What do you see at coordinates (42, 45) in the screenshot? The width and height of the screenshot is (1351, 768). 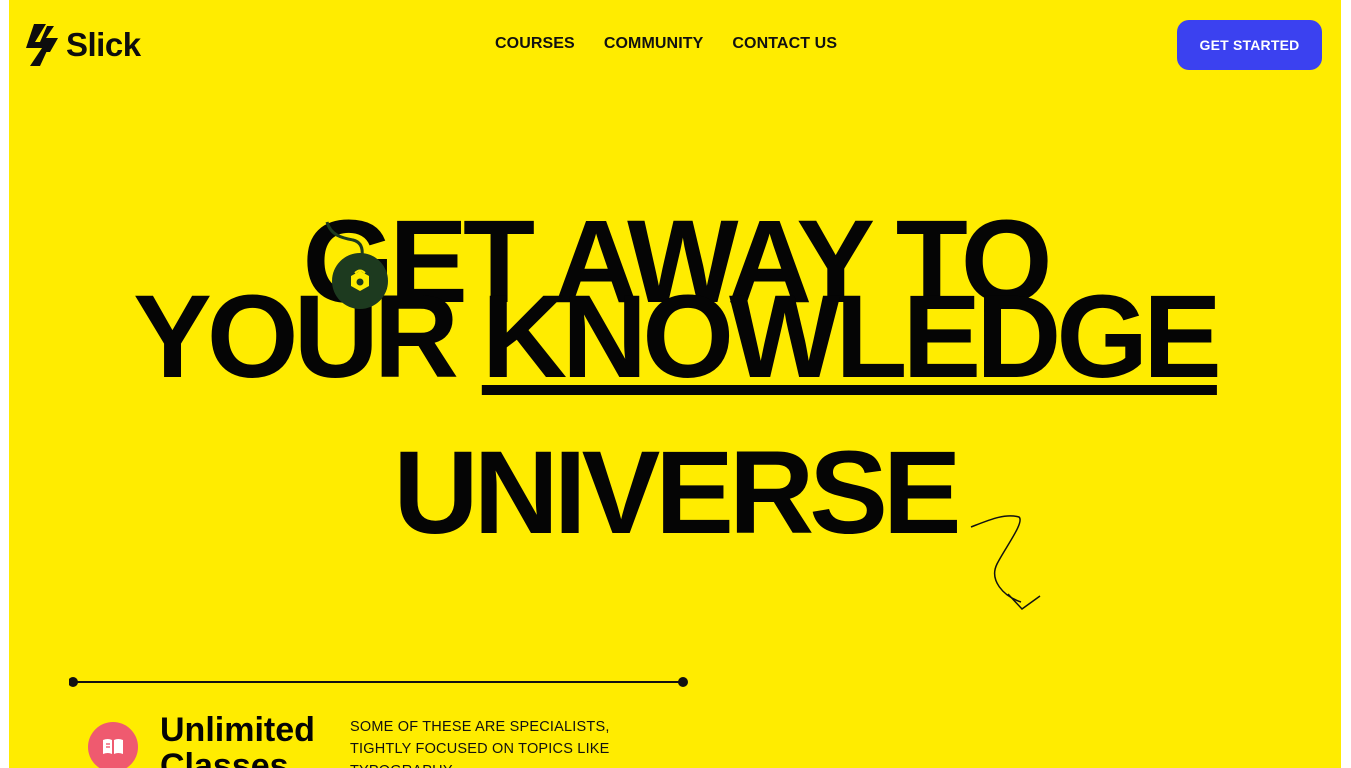 I see `bolt-icon` at bounding box center [42, 45].